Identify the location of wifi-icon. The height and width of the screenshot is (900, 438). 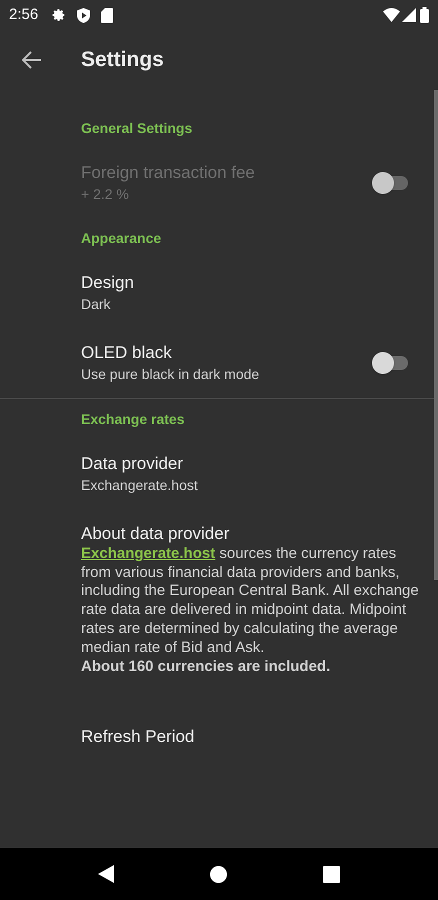
(391, 15).